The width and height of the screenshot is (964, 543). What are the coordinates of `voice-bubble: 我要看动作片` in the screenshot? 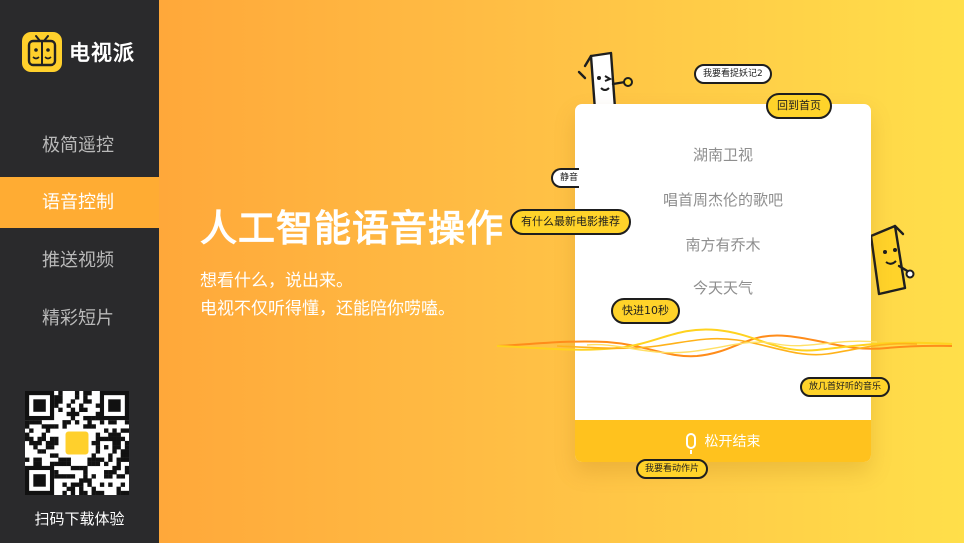 It's located at (672, 469).